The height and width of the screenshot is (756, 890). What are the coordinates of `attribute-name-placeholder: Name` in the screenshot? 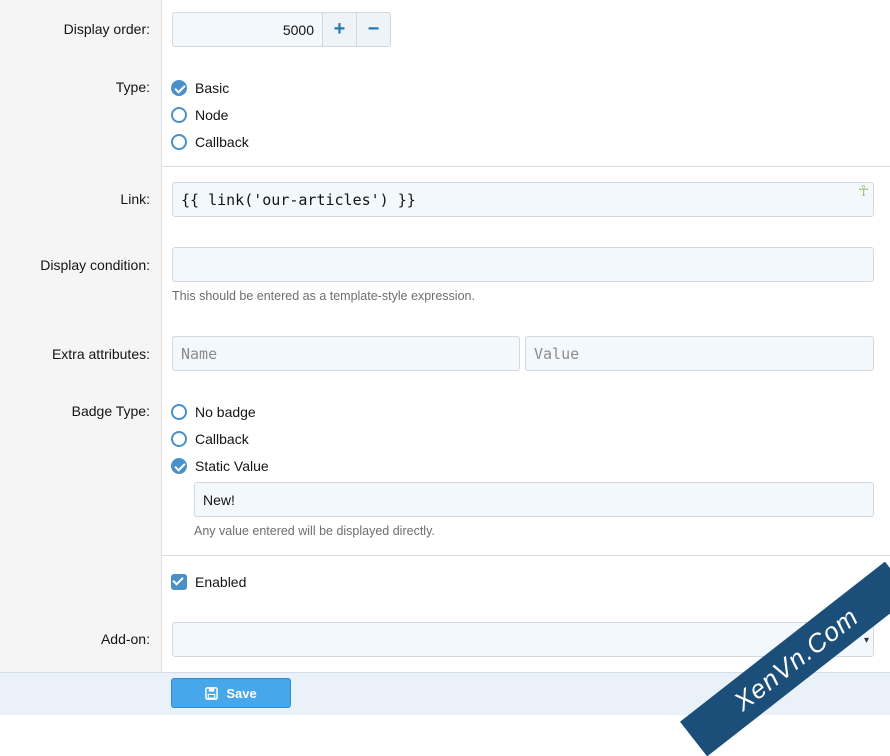 It's located at (199, 353).